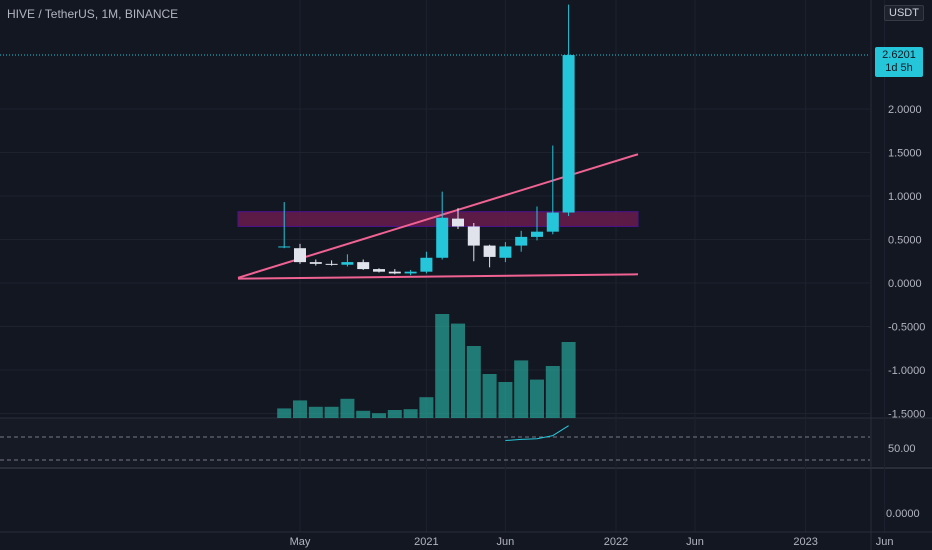  What do you see at coordinates (300, 542) in the screenshot?
I see `x-axis-tick-label: May` at bounding box center [300, 542].